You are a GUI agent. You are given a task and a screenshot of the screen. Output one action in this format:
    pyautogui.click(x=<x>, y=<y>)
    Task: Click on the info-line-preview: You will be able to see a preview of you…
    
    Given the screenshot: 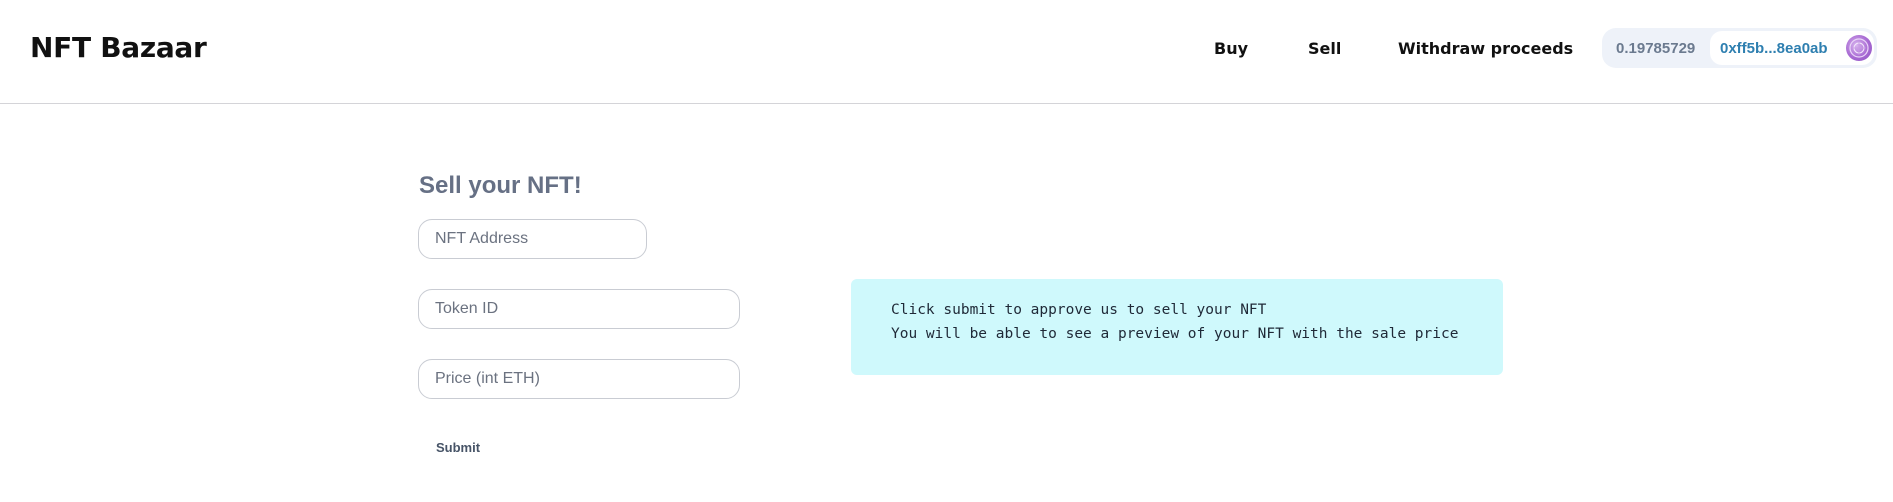 What is the action you would take?
    pyautogui.click(x=1175, y=334)
    